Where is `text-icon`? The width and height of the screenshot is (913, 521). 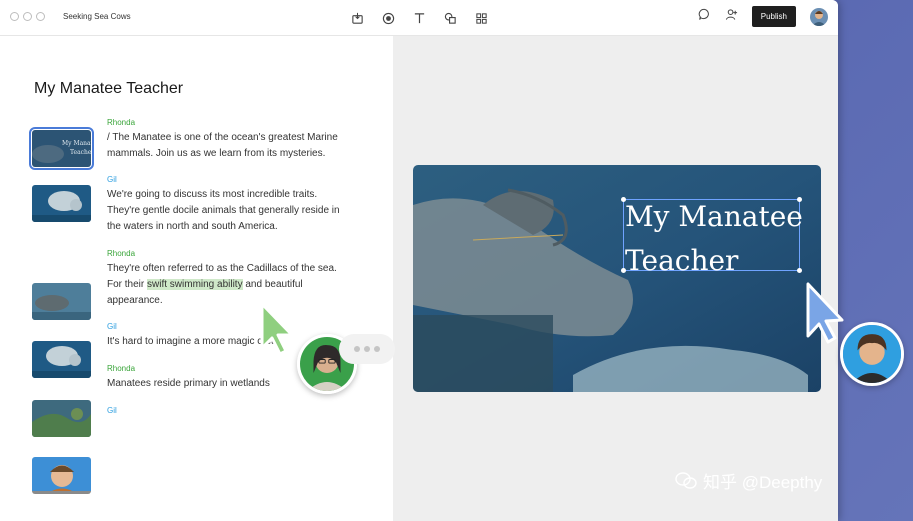
text-icon is located at coordinates (419, 18).